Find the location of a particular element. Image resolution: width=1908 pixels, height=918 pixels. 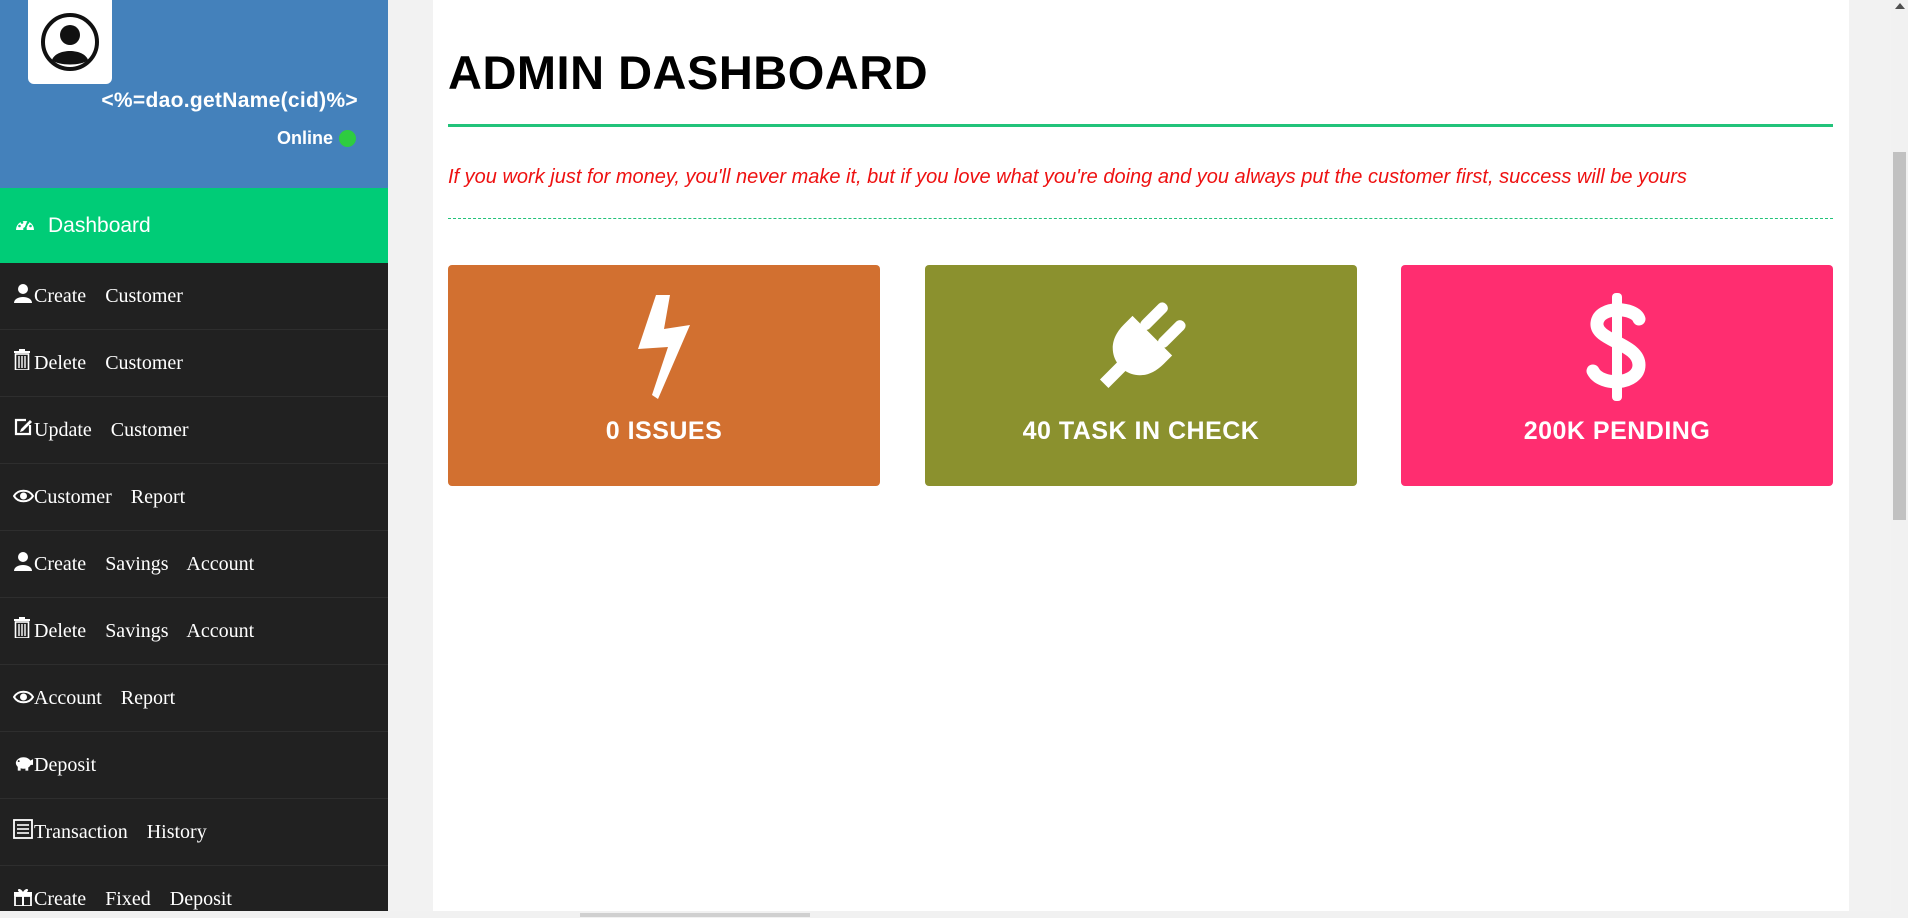

sidebar-item-deposit: Deposit is located at coordinates (194, 765).